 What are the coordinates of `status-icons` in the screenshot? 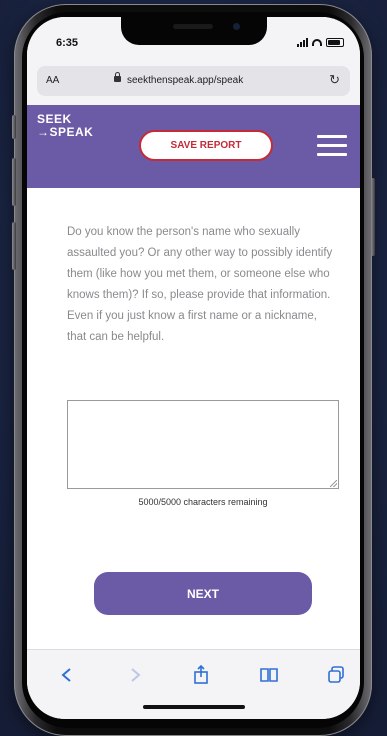 It's located at (320, 42).